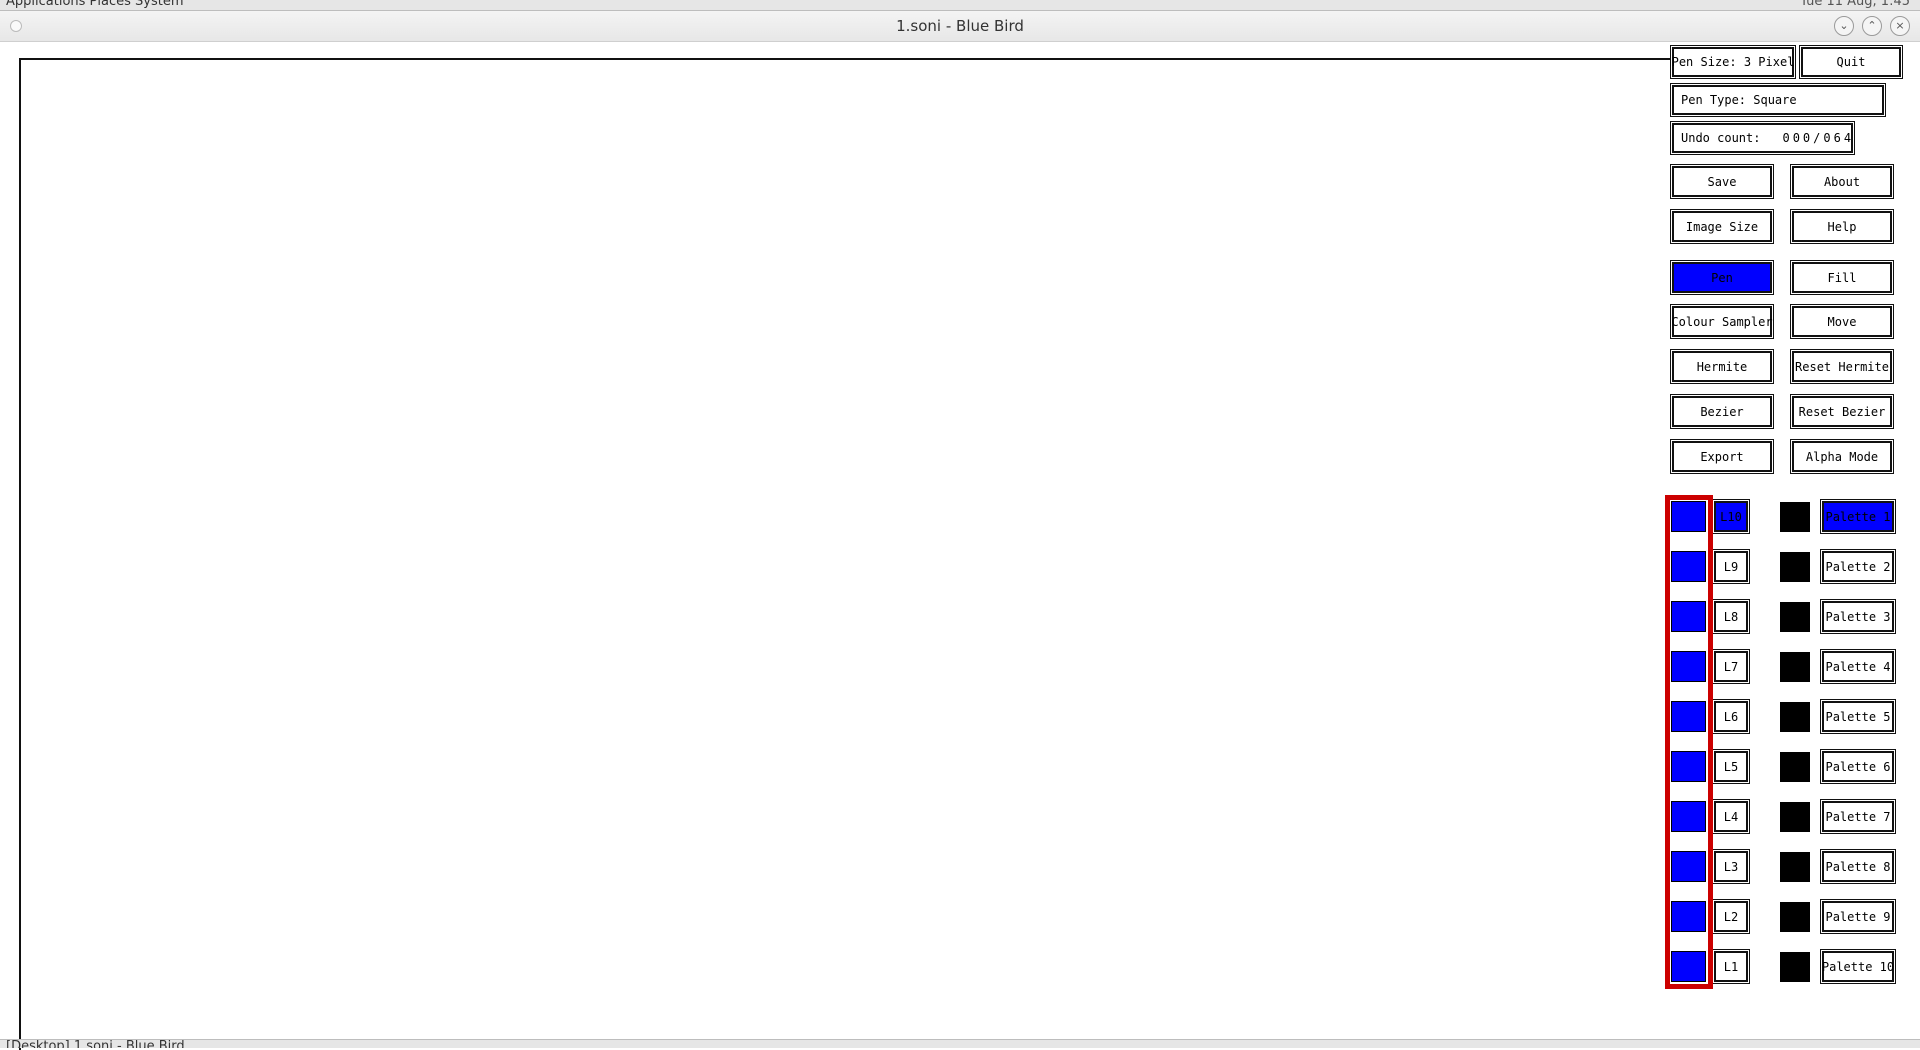 The image size is (1920, 1050). I want to click on bezier-button: Bezier, so click(1722, 411).